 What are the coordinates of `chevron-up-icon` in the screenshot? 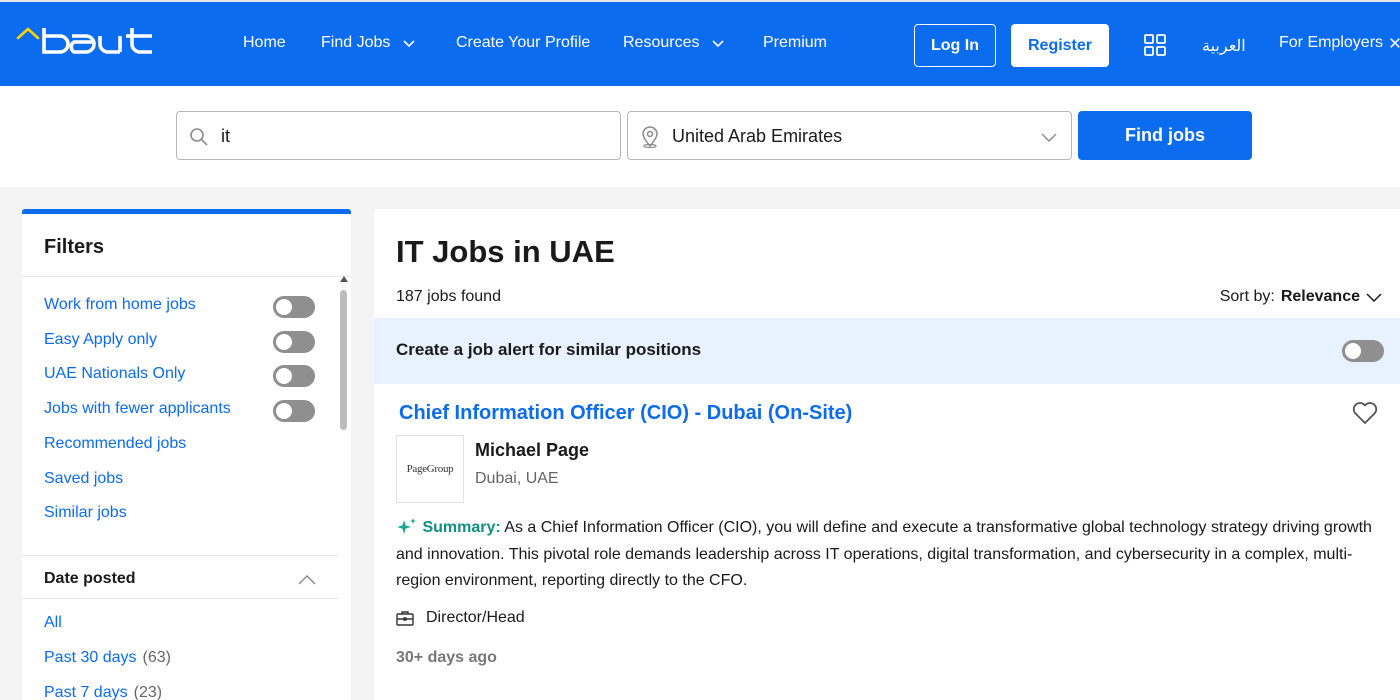 It's located at (307, 580).